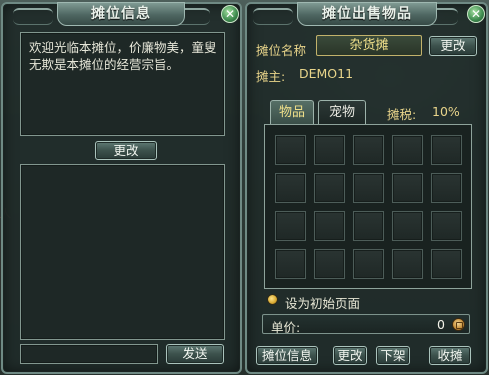  I want to click on coin-icon, so click(458, 324).